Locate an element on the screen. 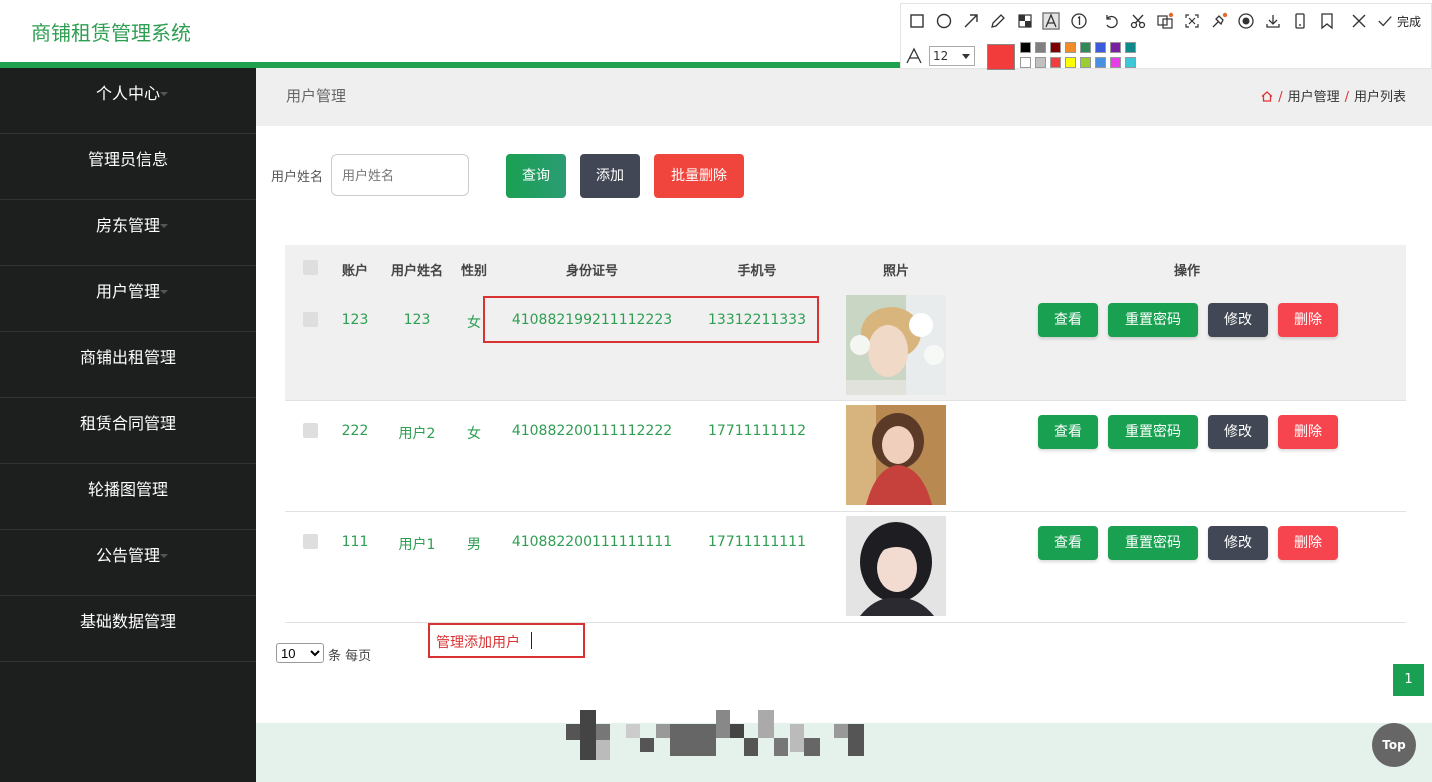 Image resolution: width=1432 pixels, height=782 pixels. query-button: 查询 is located at coordinates (536, 176).